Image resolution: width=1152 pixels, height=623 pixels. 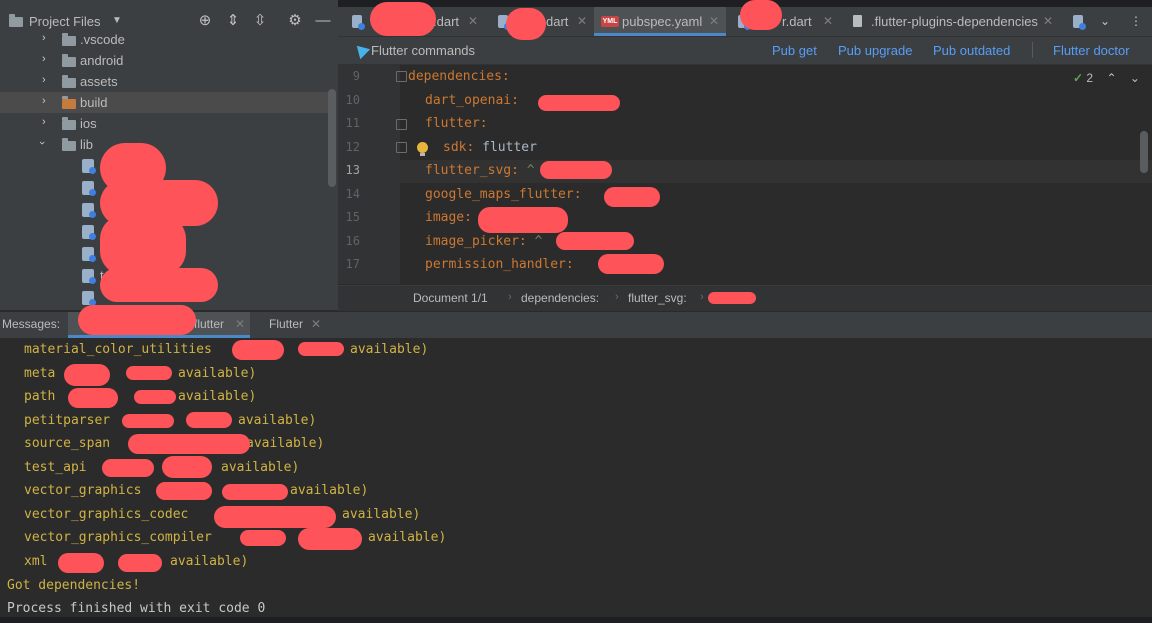 I want to click on yaml-key: permission_handler, so click(x=495, y=264).